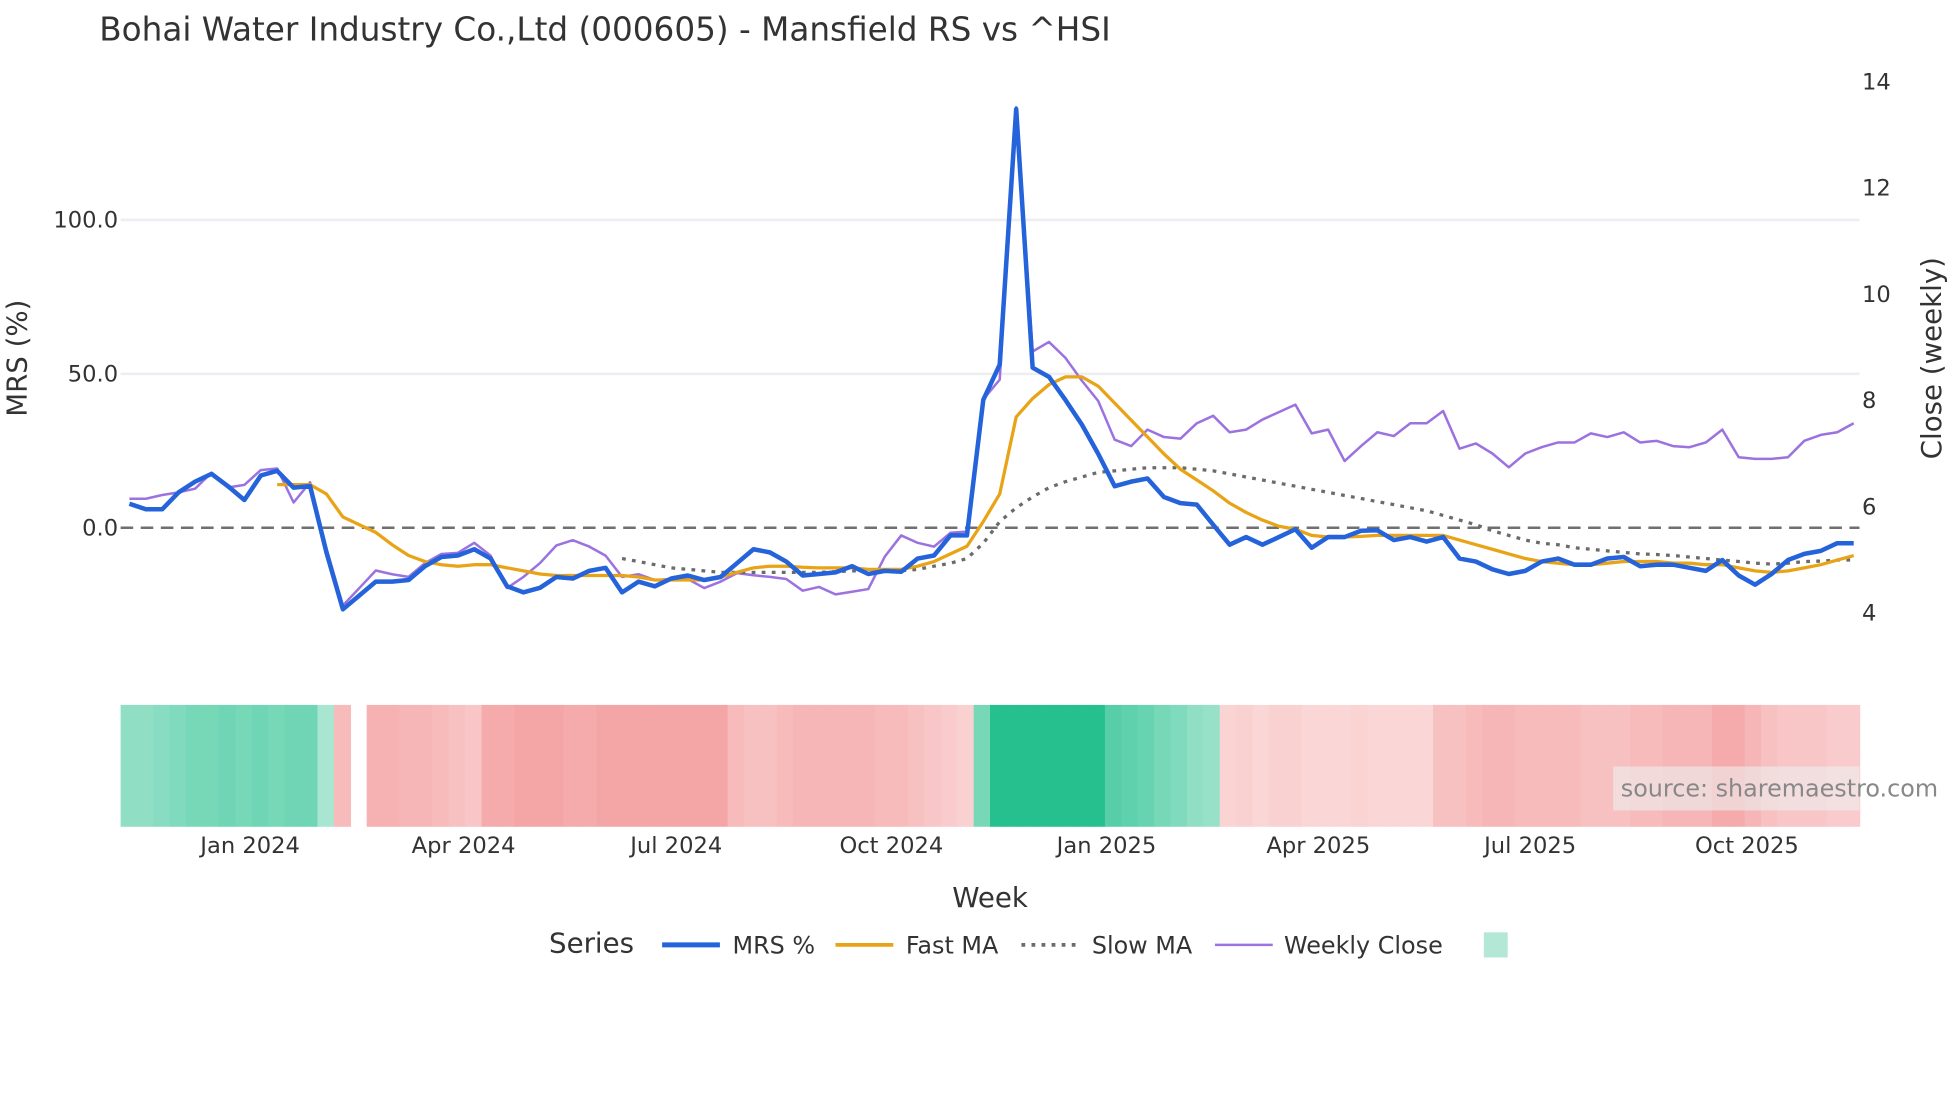 This screenshot has height=1102, width=1960. What do you see at coordinates (1876, 295) in the screenshot?
I see `y2-tick-label: 10` at bounding box center [1876, 295].